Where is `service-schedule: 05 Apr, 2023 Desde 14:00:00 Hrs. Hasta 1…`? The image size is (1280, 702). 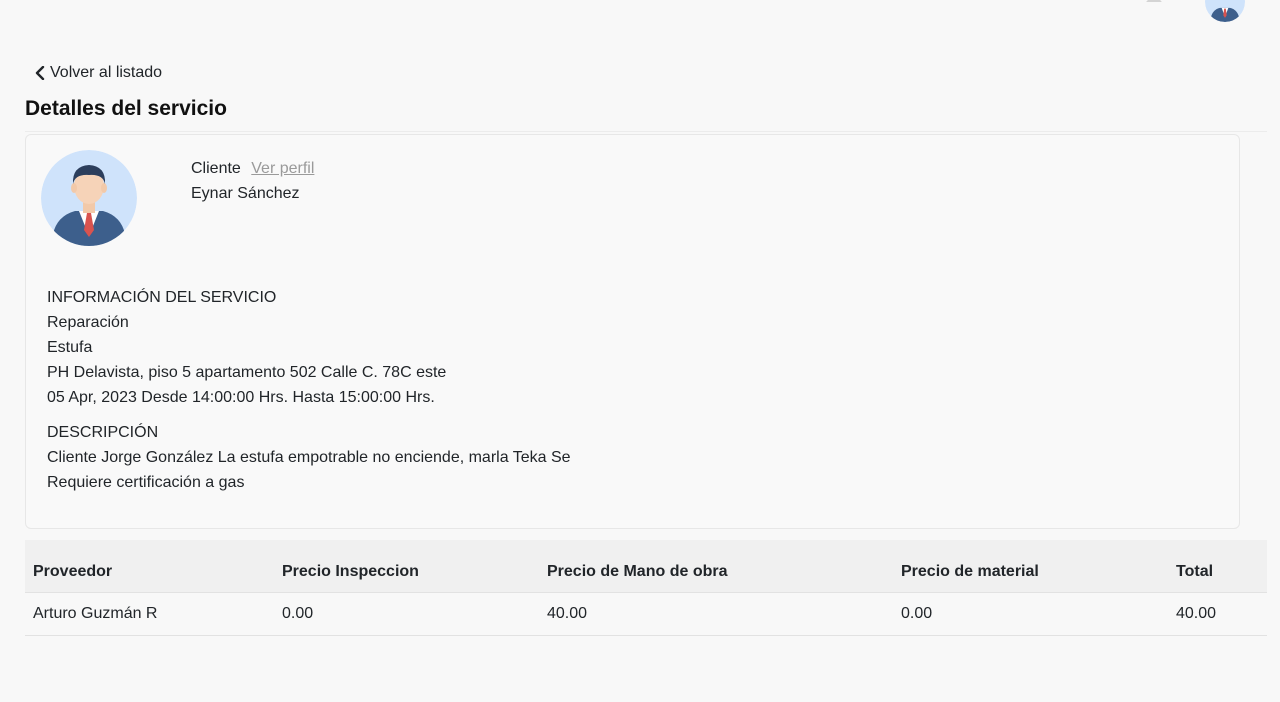 service-schedule: 05 Apr, 2023 Desde 14:00:00 Hrs. Hasta 1… is located at coordinates (241, 397).